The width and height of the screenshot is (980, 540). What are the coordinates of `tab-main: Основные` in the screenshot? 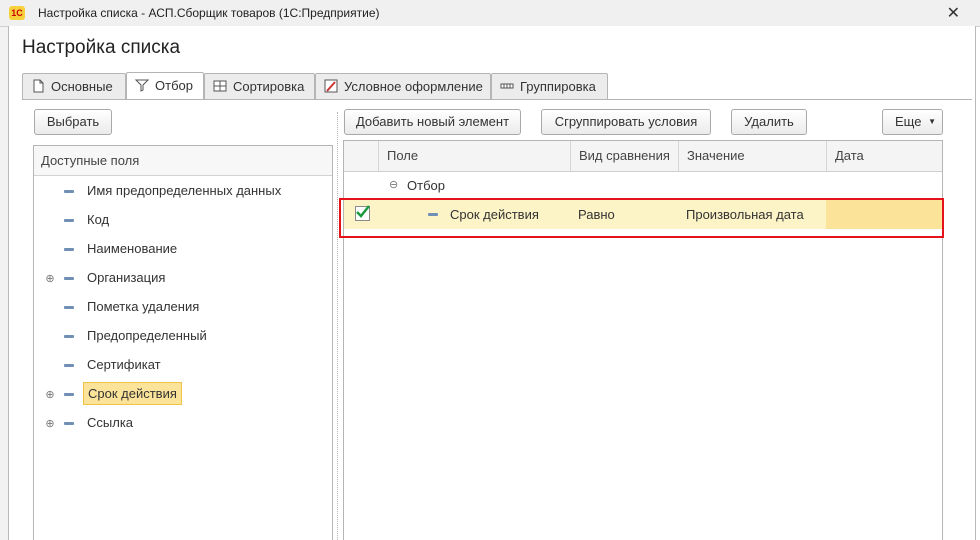 It's located at (74, 86).